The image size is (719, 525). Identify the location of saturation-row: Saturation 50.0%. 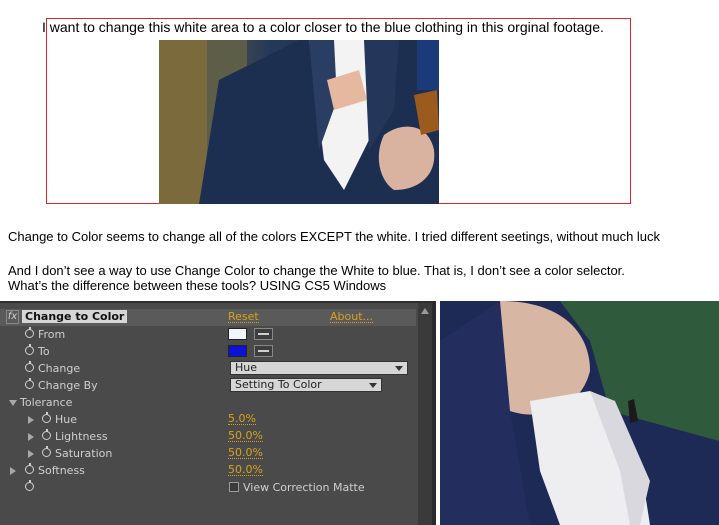
(208, 453).